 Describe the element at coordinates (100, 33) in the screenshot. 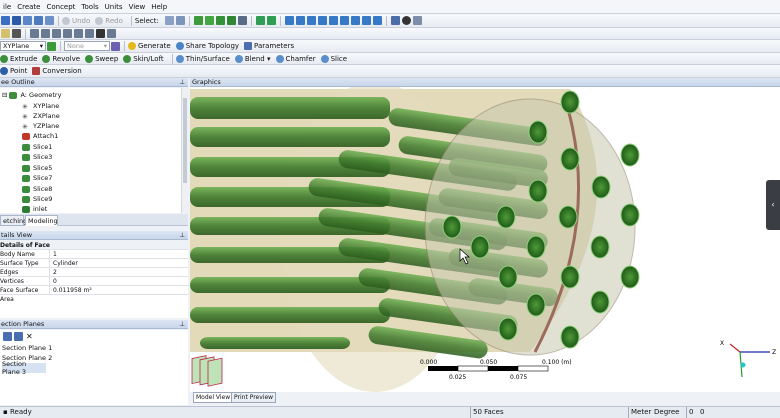

I see `pin-icon` at that location.